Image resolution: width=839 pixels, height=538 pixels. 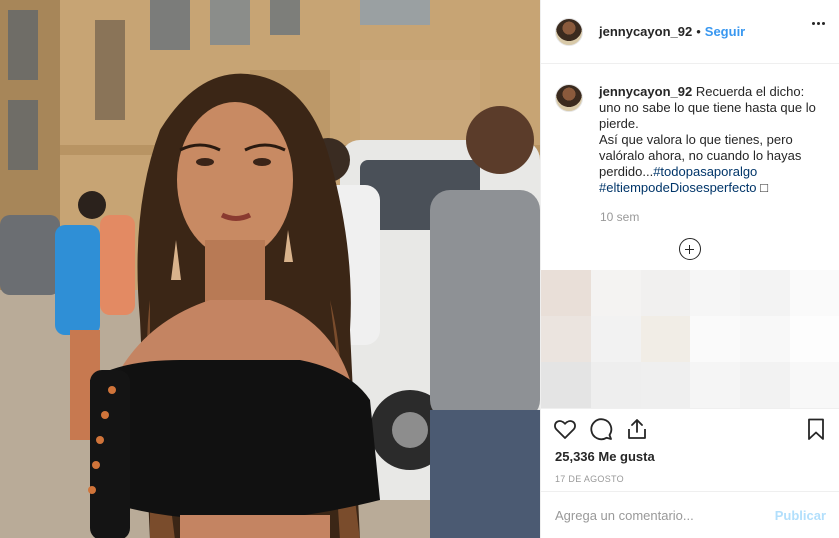 What do you see at coordinates (77, 280) in the screenshot?
I see `person-blue-shirt` at bounding box center [77, 280].